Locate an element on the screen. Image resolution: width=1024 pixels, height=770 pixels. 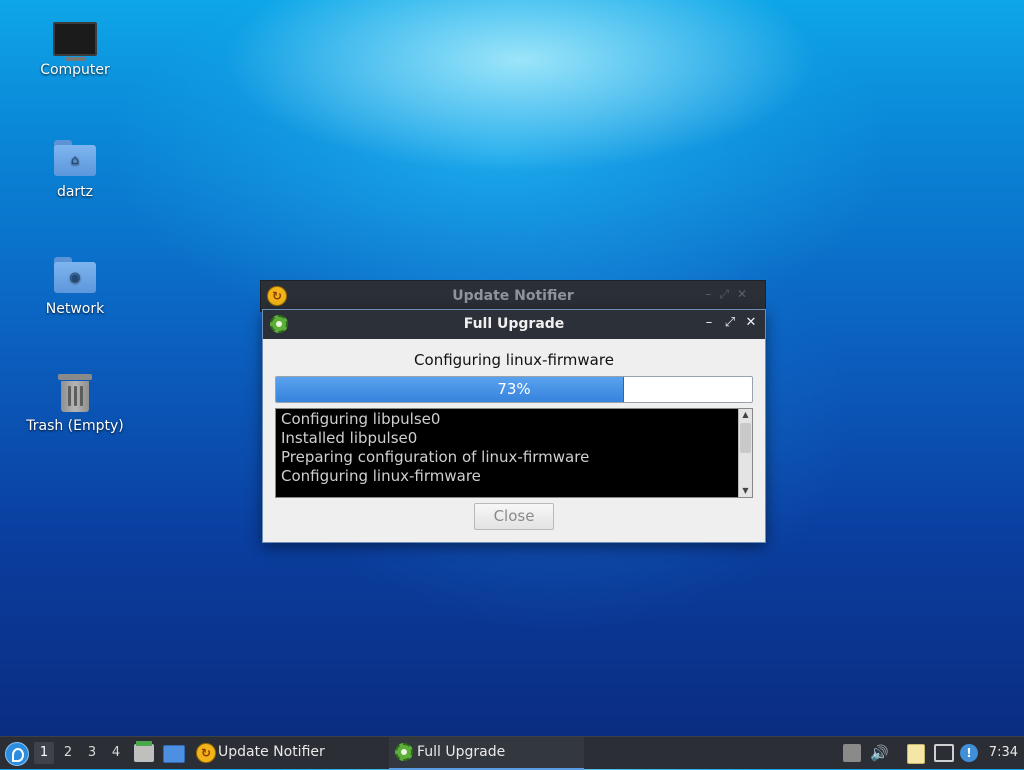
clipboard-icon is located at coordinates (916, 754).